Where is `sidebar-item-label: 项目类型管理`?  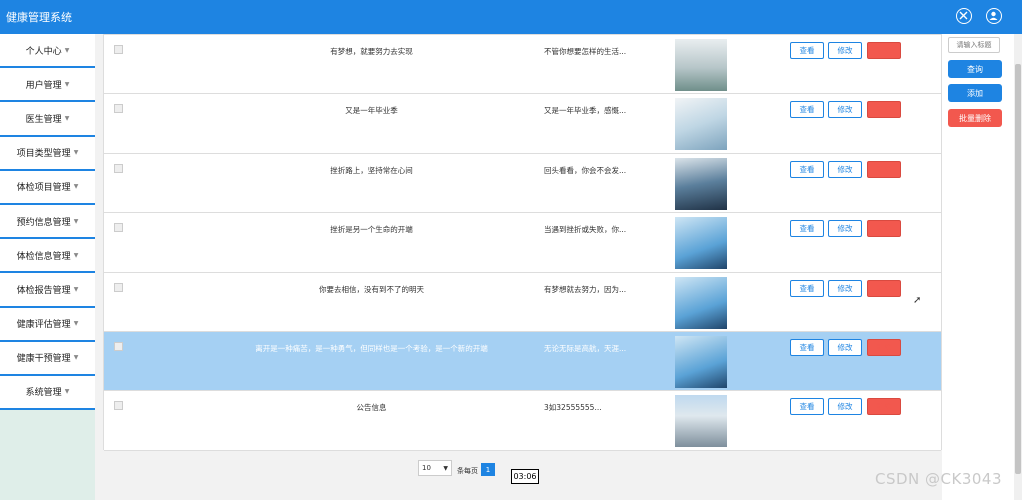 sidebar-item-label: 项目类型管理 is located at coordinates (43, 154).